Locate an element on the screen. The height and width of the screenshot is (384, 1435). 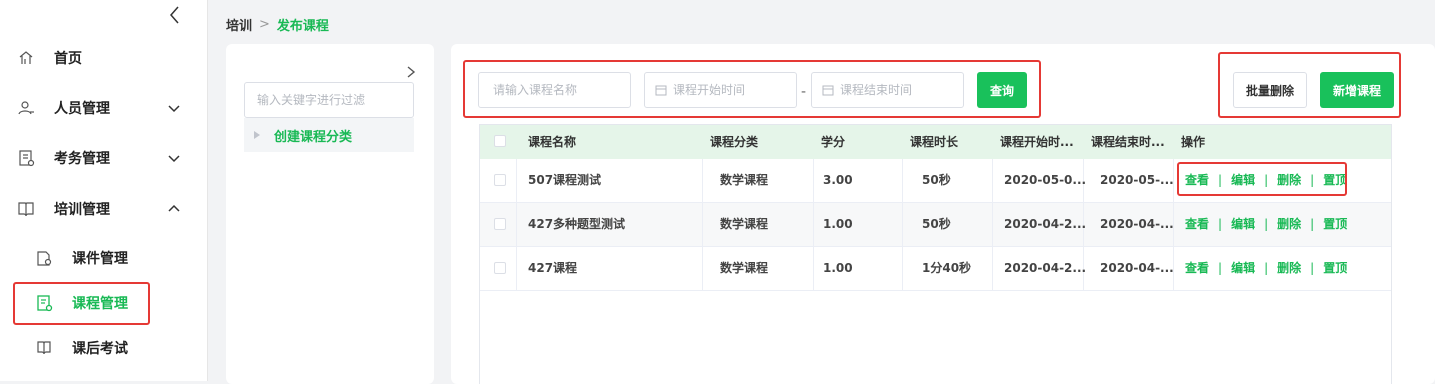
header-duration: 课程时长 is located at coordinates (934, 142).